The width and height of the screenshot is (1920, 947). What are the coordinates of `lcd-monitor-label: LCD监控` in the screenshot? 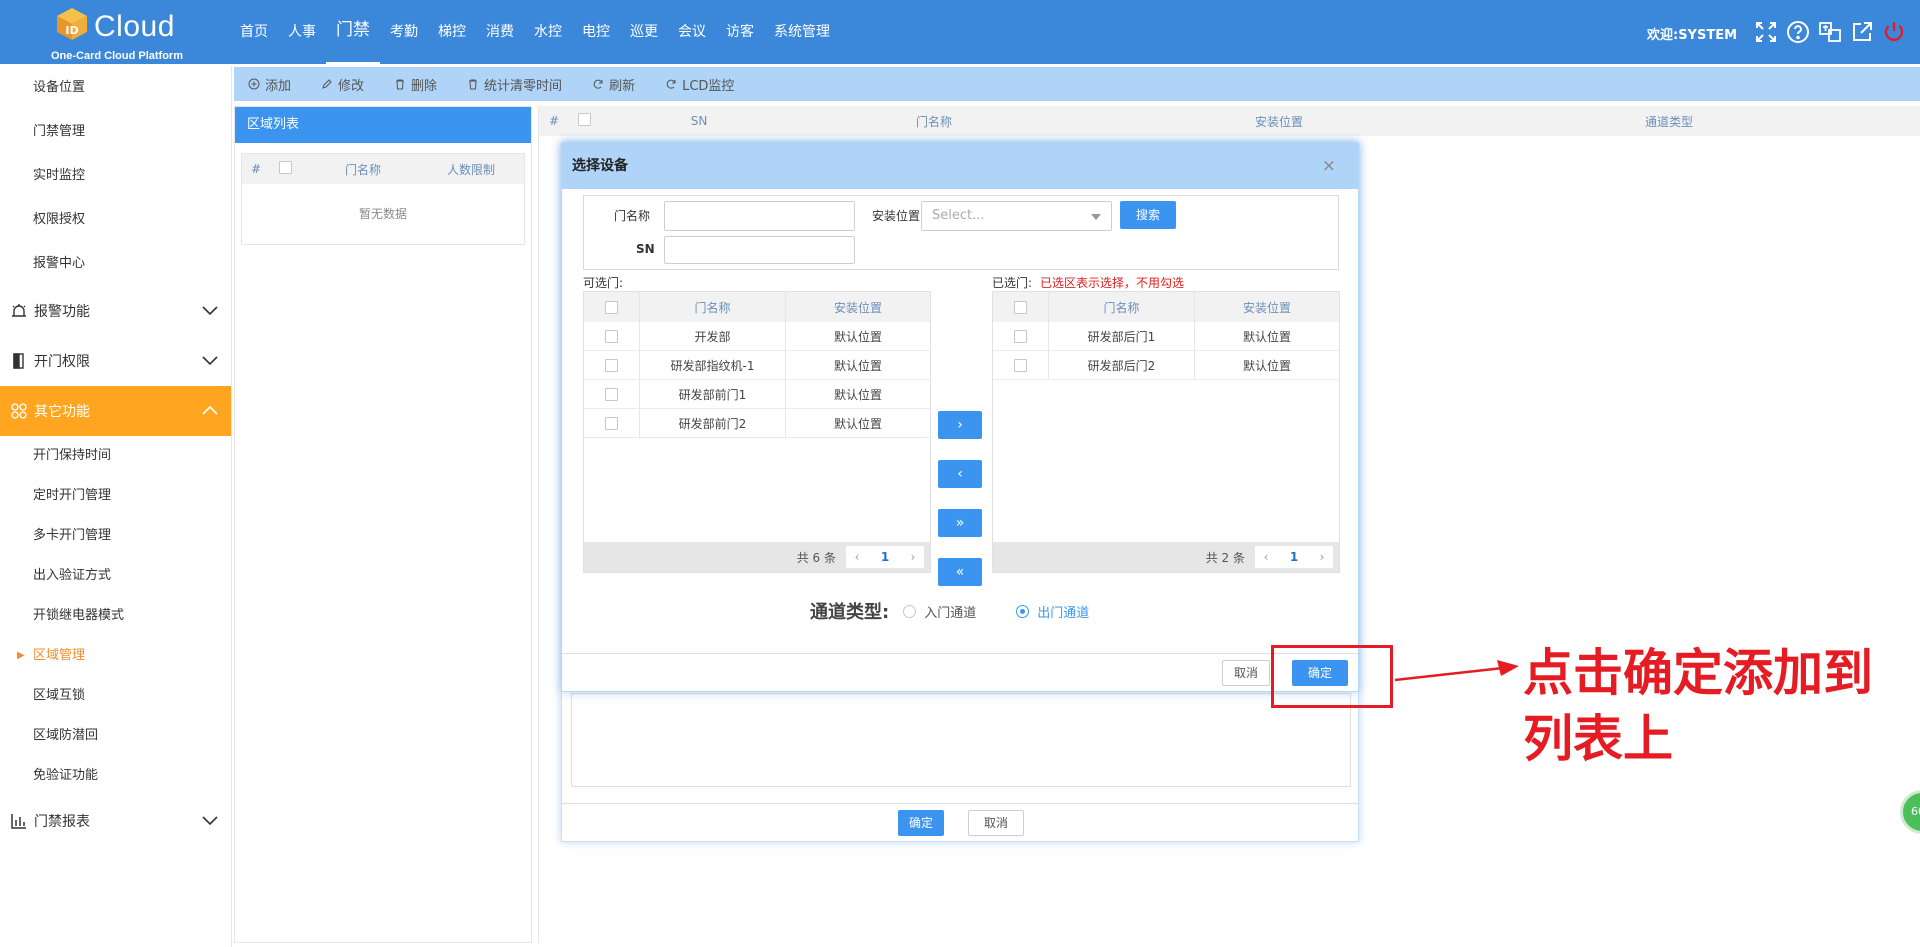 It's located at (708, 86).